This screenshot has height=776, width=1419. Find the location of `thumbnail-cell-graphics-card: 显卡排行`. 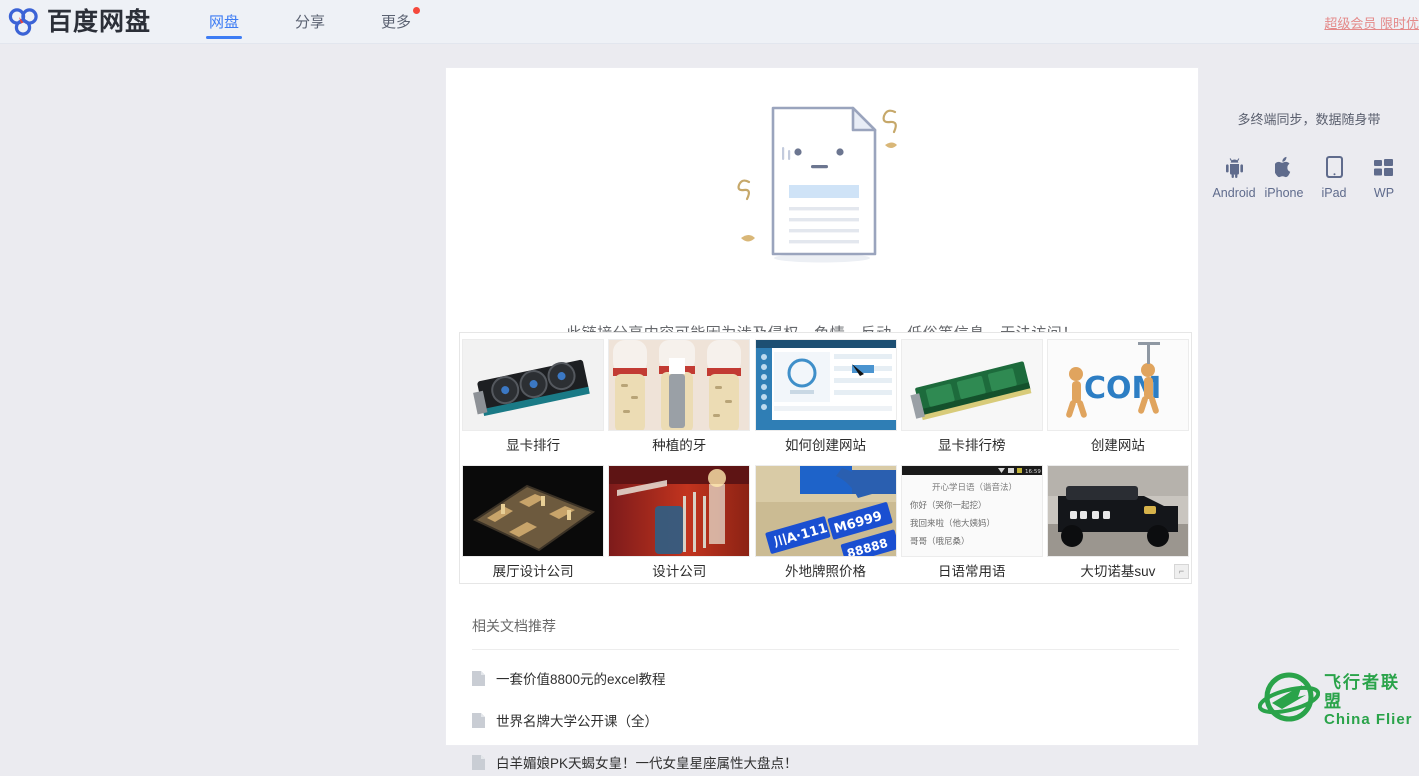

thumbnail-cell-graphics-card: 显卡排行 is located at coordinates (533, 396).